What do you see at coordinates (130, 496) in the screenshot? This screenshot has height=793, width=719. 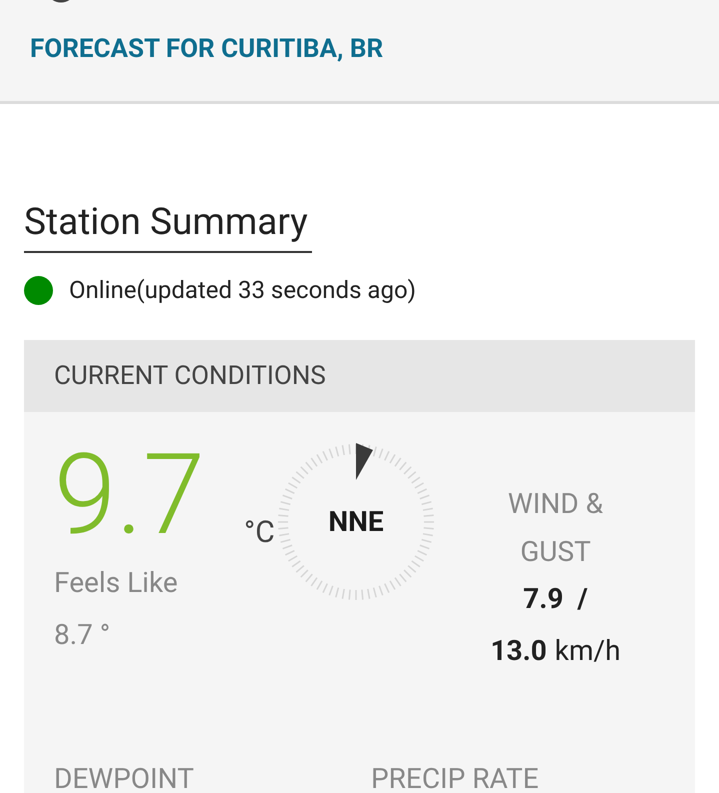 I see `temperature-value: 9.7` at bounding box center [130, 496].